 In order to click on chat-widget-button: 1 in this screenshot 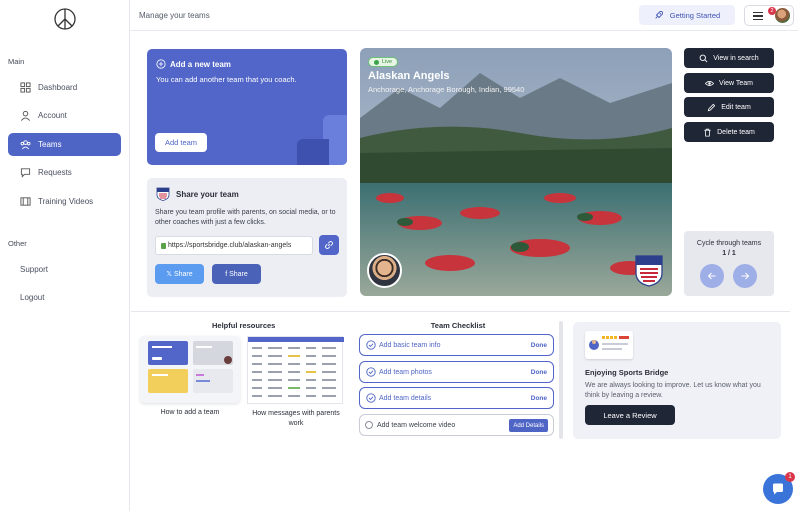, I will do `click(779, 488)`.